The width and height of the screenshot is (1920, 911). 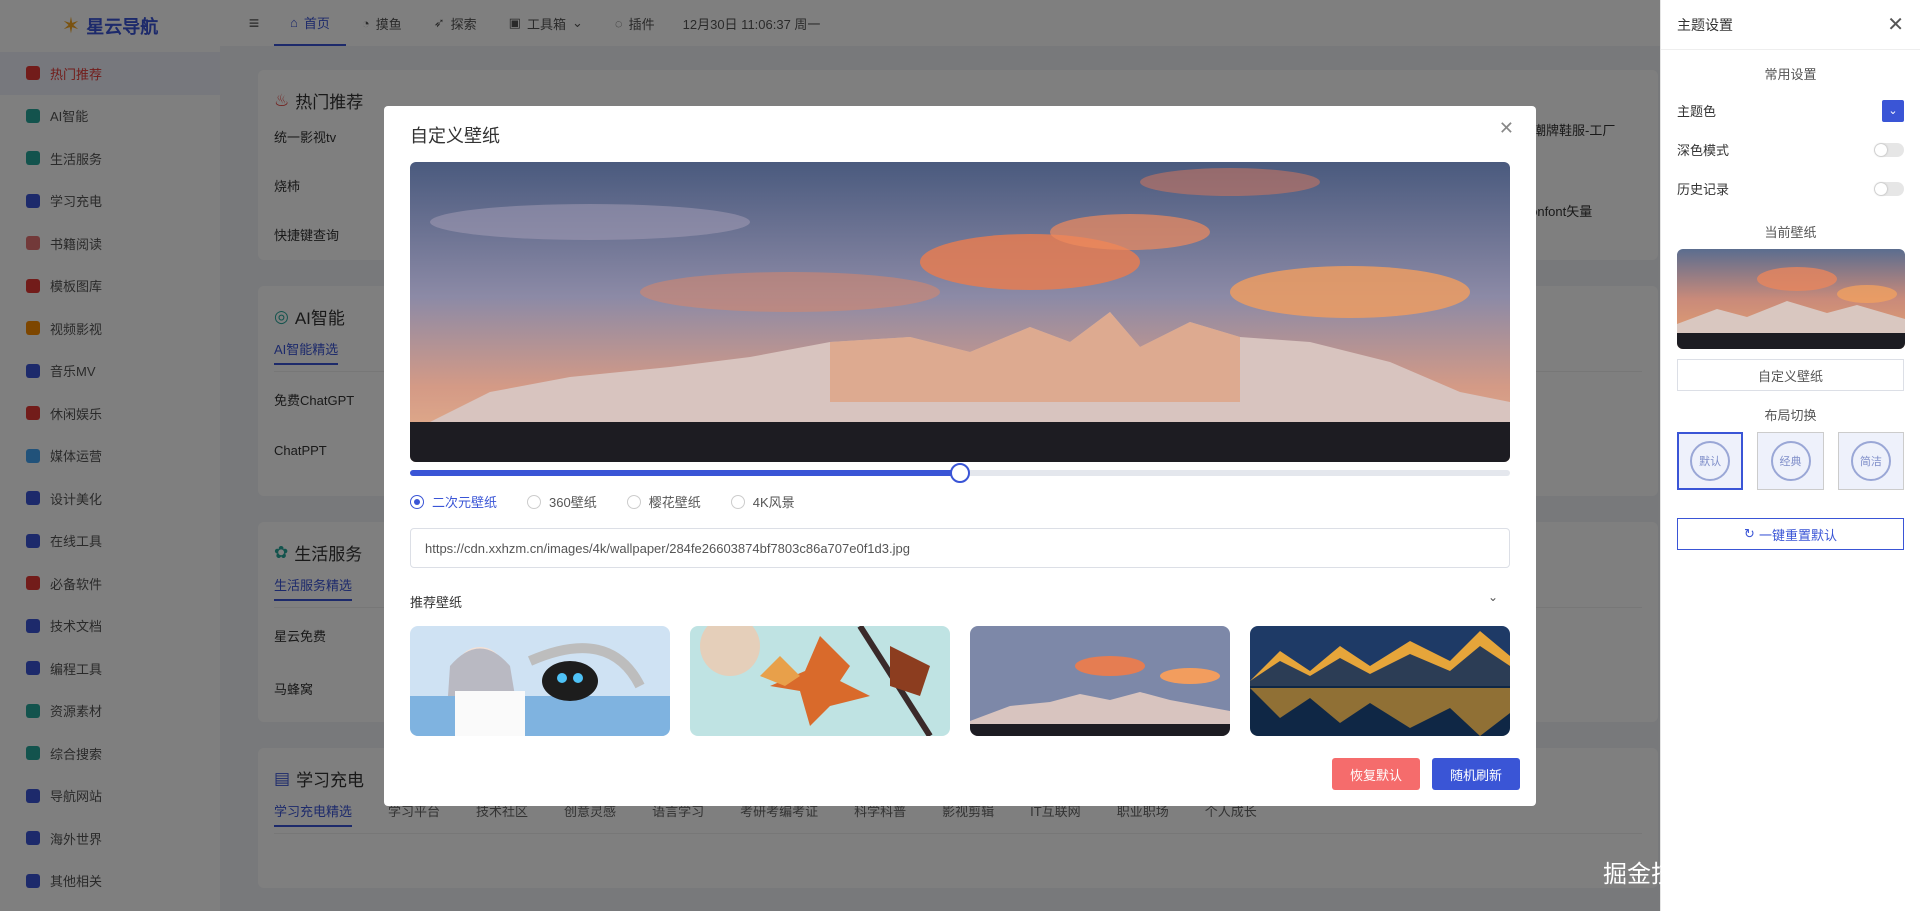 What do you see at coordinates (1697, 111) in the screenshot?
I see `theme-color-label: 主题色` at bounding box center [1697, 111].